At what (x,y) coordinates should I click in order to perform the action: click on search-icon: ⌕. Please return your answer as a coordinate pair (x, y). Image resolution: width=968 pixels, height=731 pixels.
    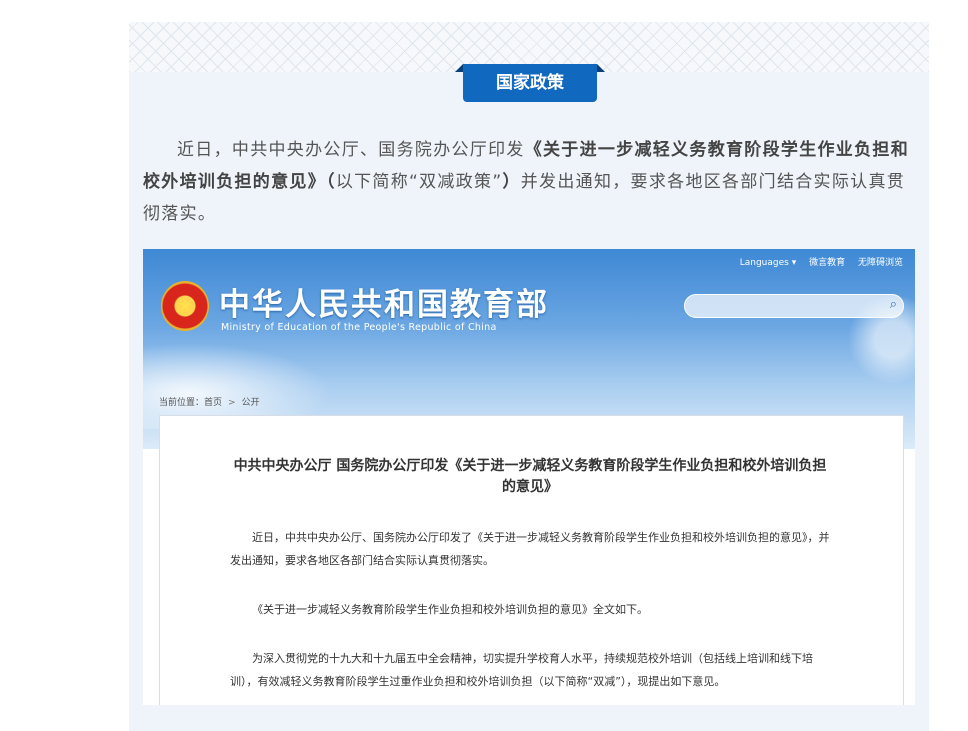
    Looking at the image, I should click on (893, 304).